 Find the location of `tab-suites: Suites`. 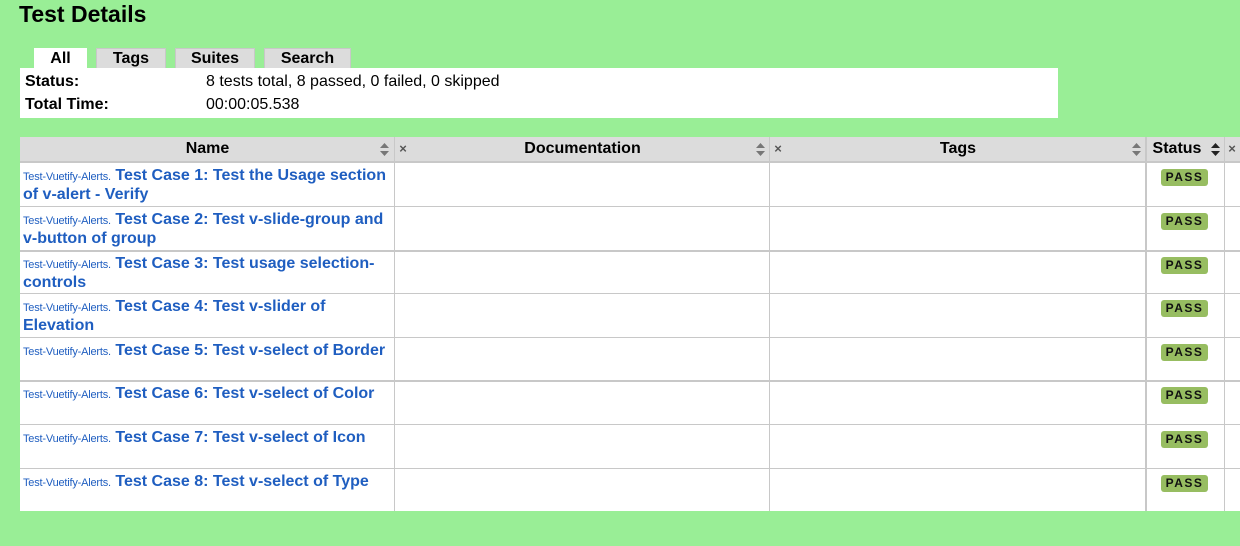

tab-suites: Suites is located at coordinates (215, 58).